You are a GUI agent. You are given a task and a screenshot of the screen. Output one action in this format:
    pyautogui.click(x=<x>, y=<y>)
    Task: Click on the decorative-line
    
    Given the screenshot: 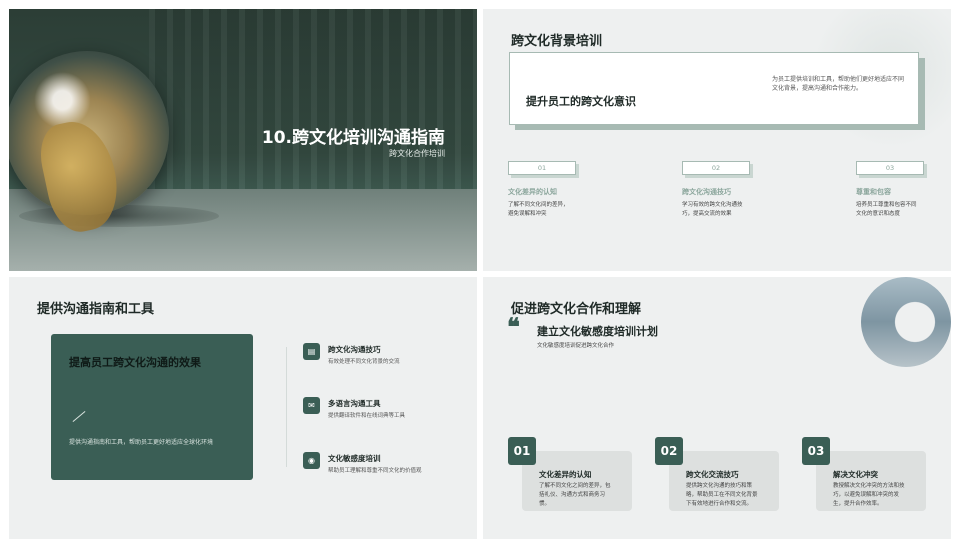 What is the action you would take?
    pyautogui.click(x=79, y=416)
    